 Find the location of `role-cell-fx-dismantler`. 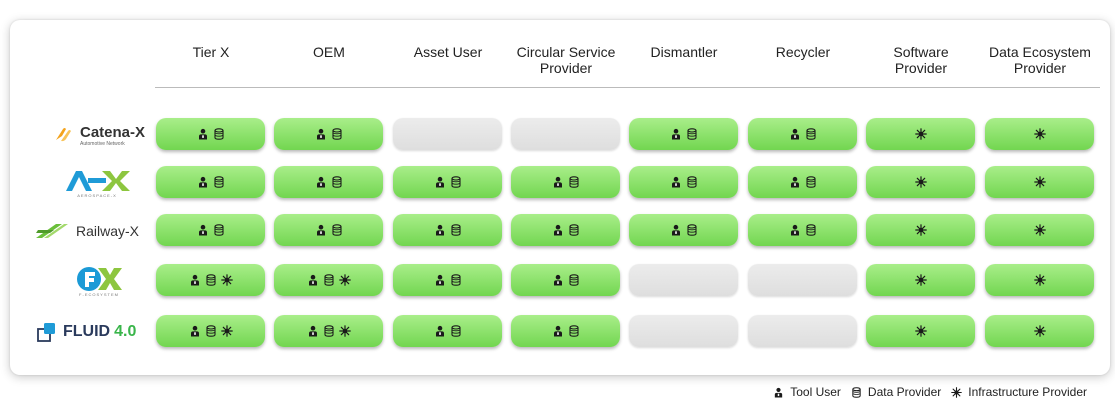

role-cell-fx-dismantler is located at coordinates (683, 280).